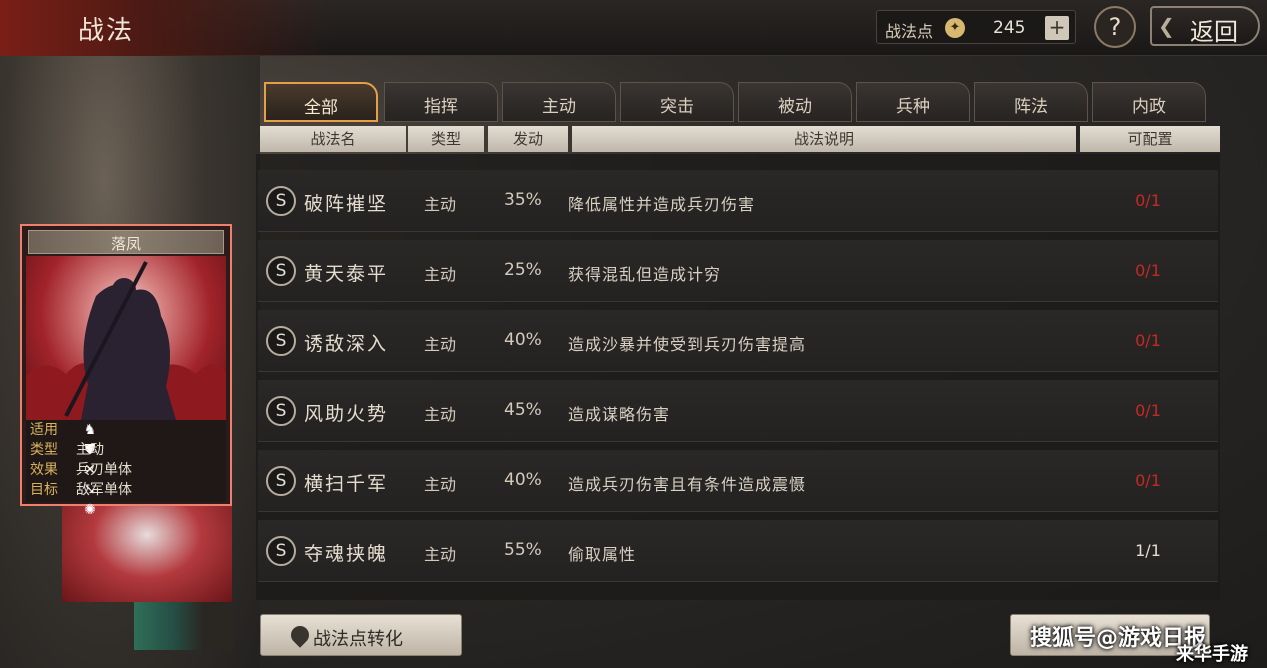  I want to click on tab-formation: 阵法, so click(1031, 102).